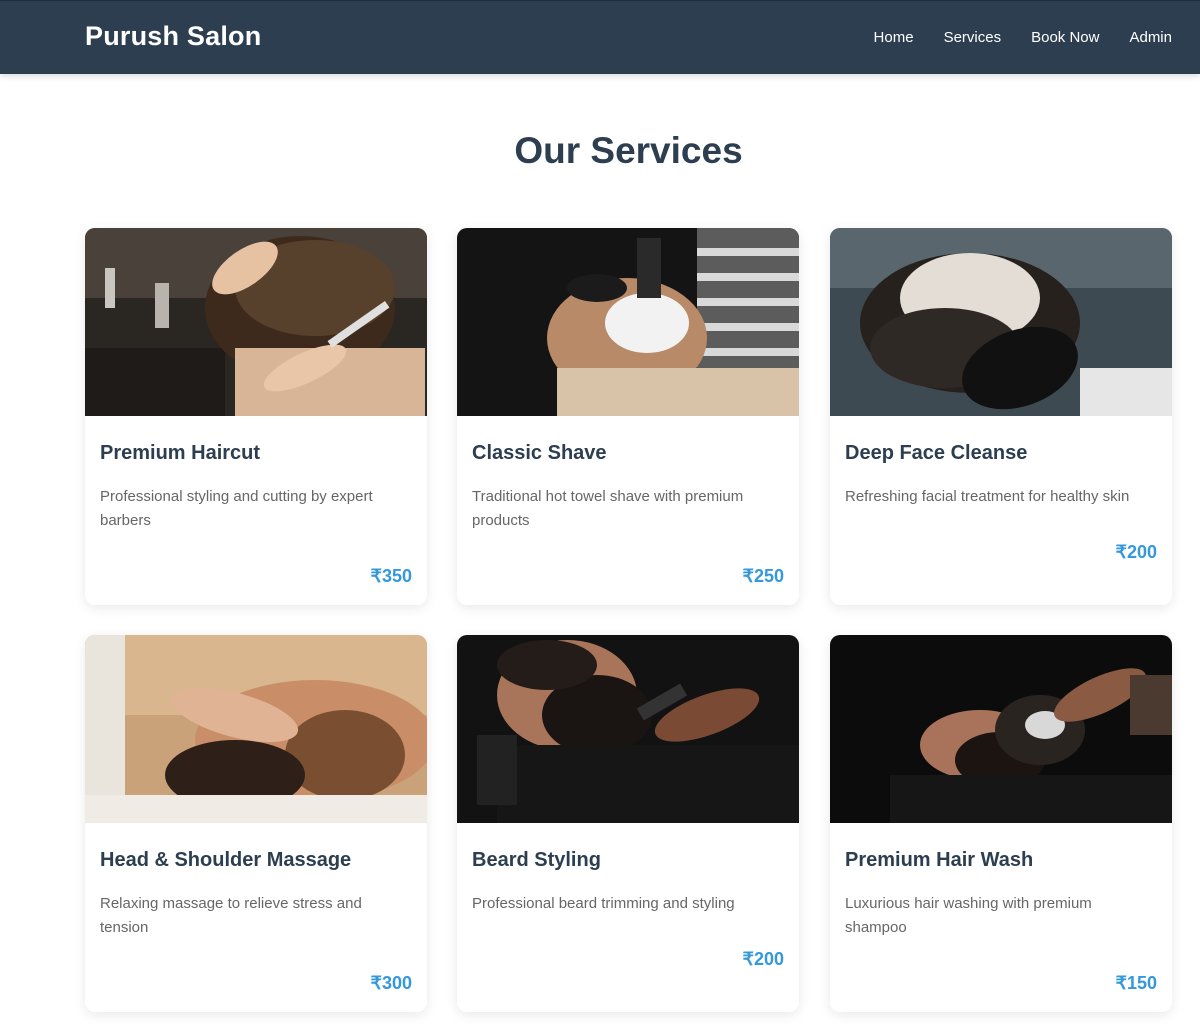 This screenshot has width=1200, height=1029. I want to click on brand-logo: Purush Salon, so click(173, 36).